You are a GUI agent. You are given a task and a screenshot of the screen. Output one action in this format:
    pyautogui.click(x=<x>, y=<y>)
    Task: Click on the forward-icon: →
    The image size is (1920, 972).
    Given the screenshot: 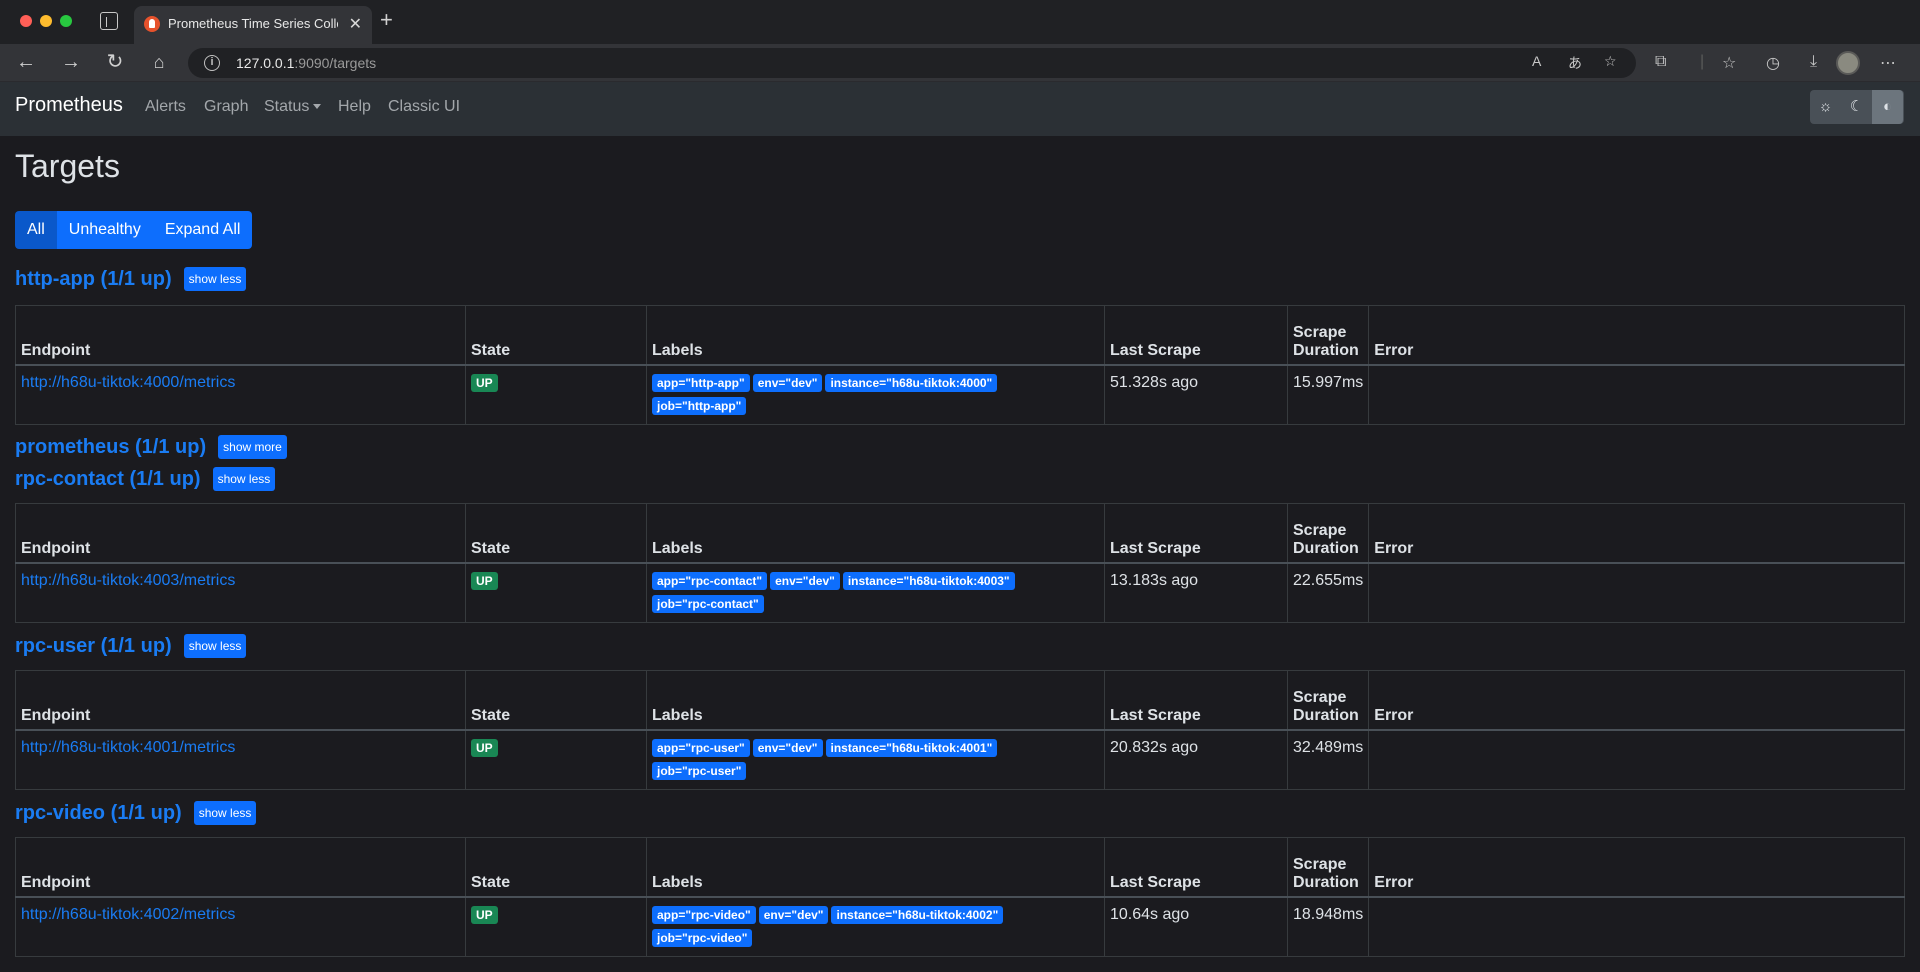 What is the action you would take?
    pyautogui.click(x=71, y=62)
    